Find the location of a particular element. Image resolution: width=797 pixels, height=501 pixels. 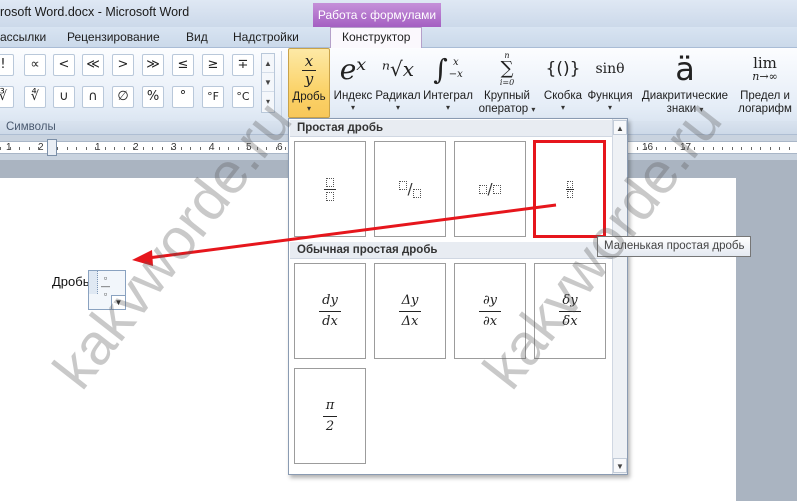

symbol-button: ∜ is located at coordinates (35, 97).